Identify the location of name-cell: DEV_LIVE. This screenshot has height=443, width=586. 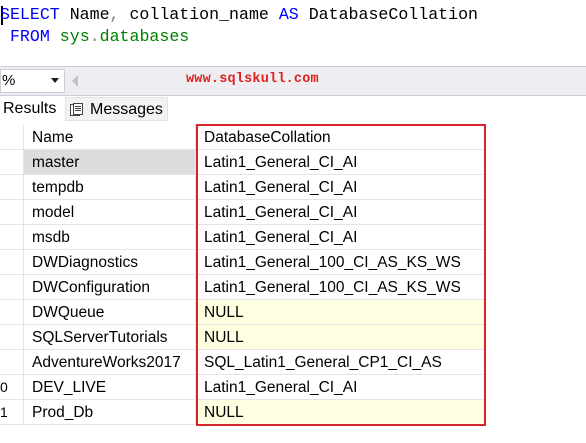
(110, 387).